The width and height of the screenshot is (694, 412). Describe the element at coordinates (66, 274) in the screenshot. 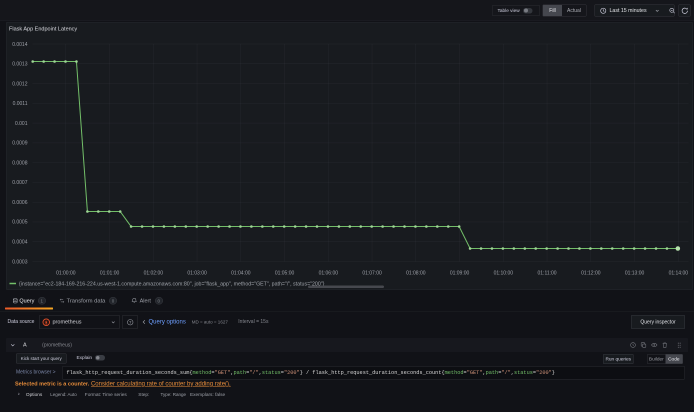

I see `svg-text: 01:00:00` at that location.